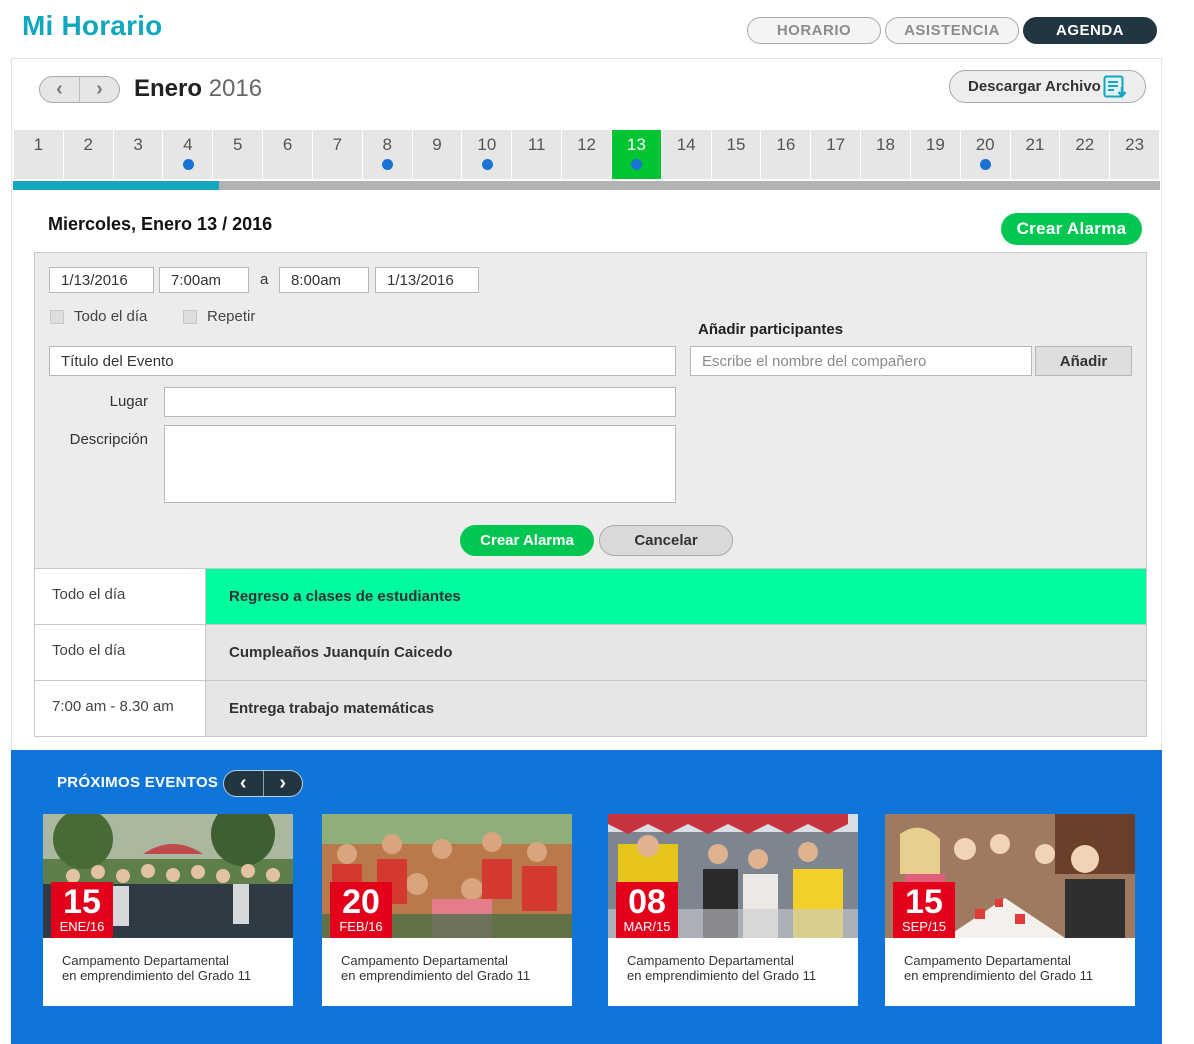  What do you see at coordinates (138, 144) in the screenshot?
I see `day-number: 3` at bounding box center [138, 144].